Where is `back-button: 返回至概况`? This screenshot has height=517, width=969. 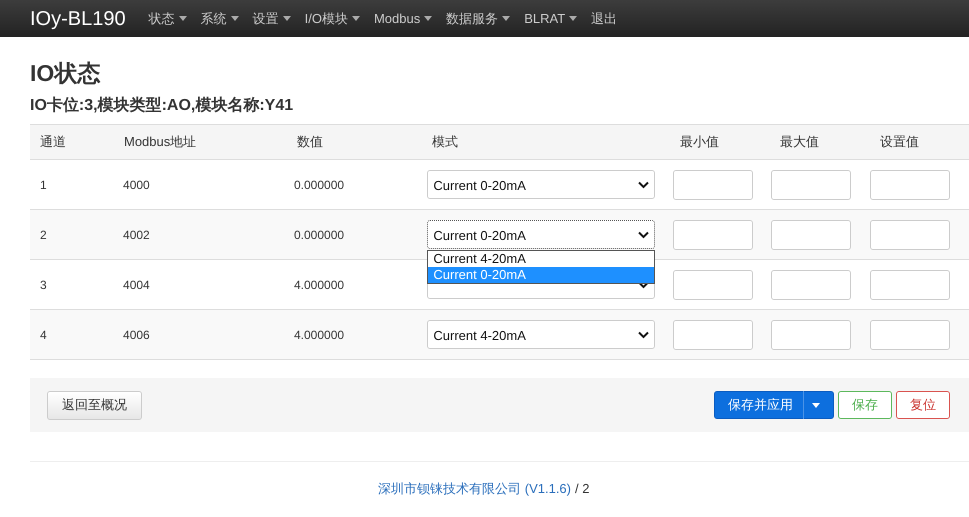
back-button: 返回至概况 is located at coordinates (94, 405).